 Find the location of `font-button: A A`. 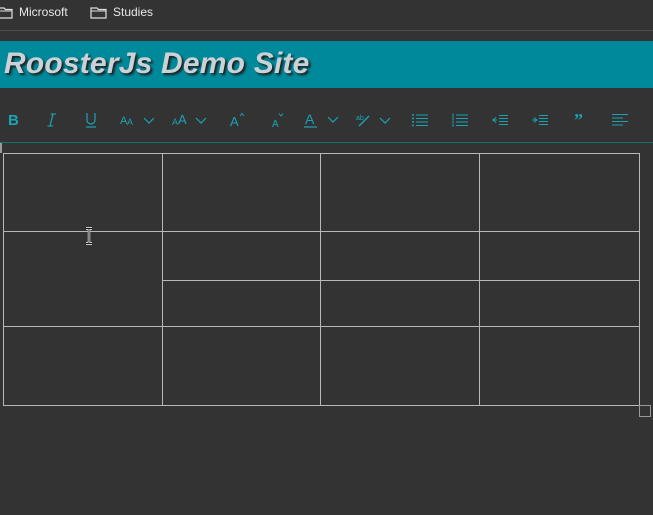

font-button: A A is located at coordinates (139, 120).